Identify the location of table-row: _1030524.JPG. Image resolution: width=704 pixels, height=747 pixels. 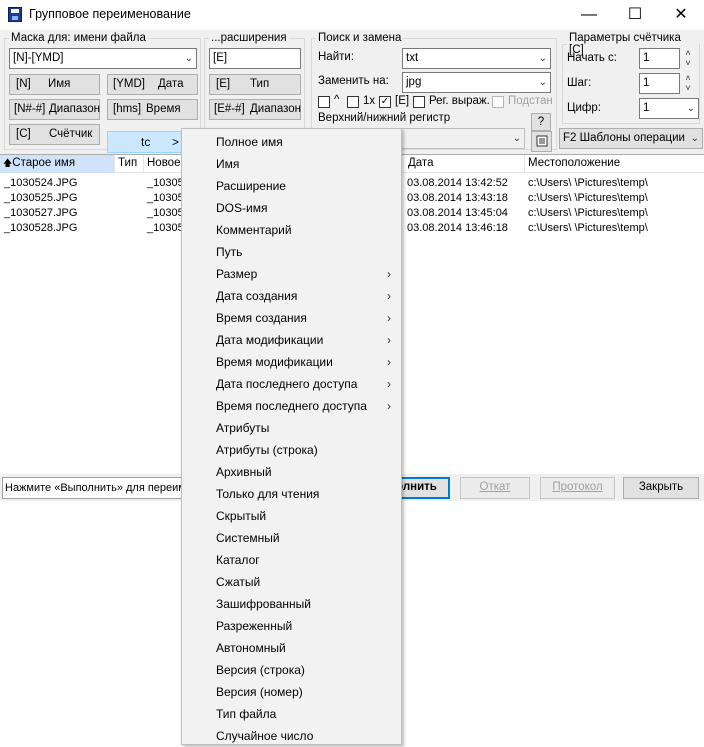
(40, 183).